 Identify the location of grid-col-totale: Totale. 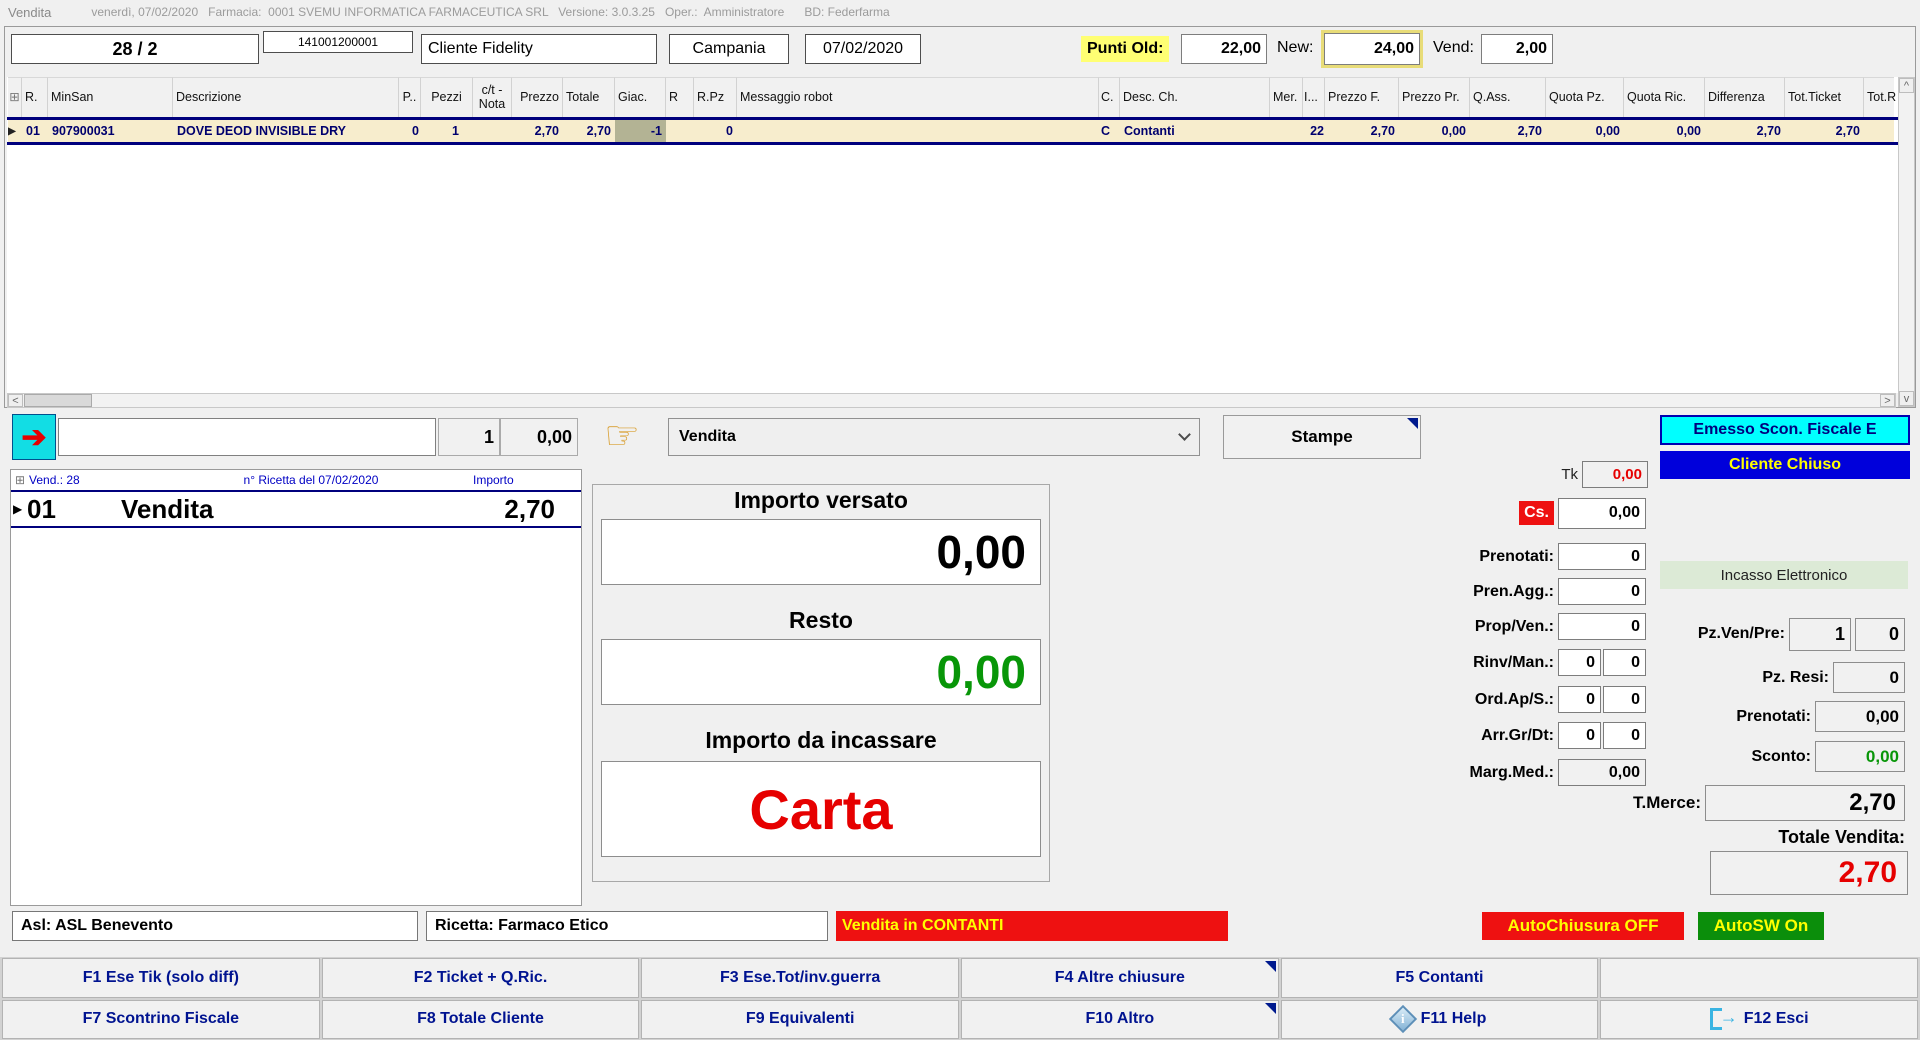
(589, 97).